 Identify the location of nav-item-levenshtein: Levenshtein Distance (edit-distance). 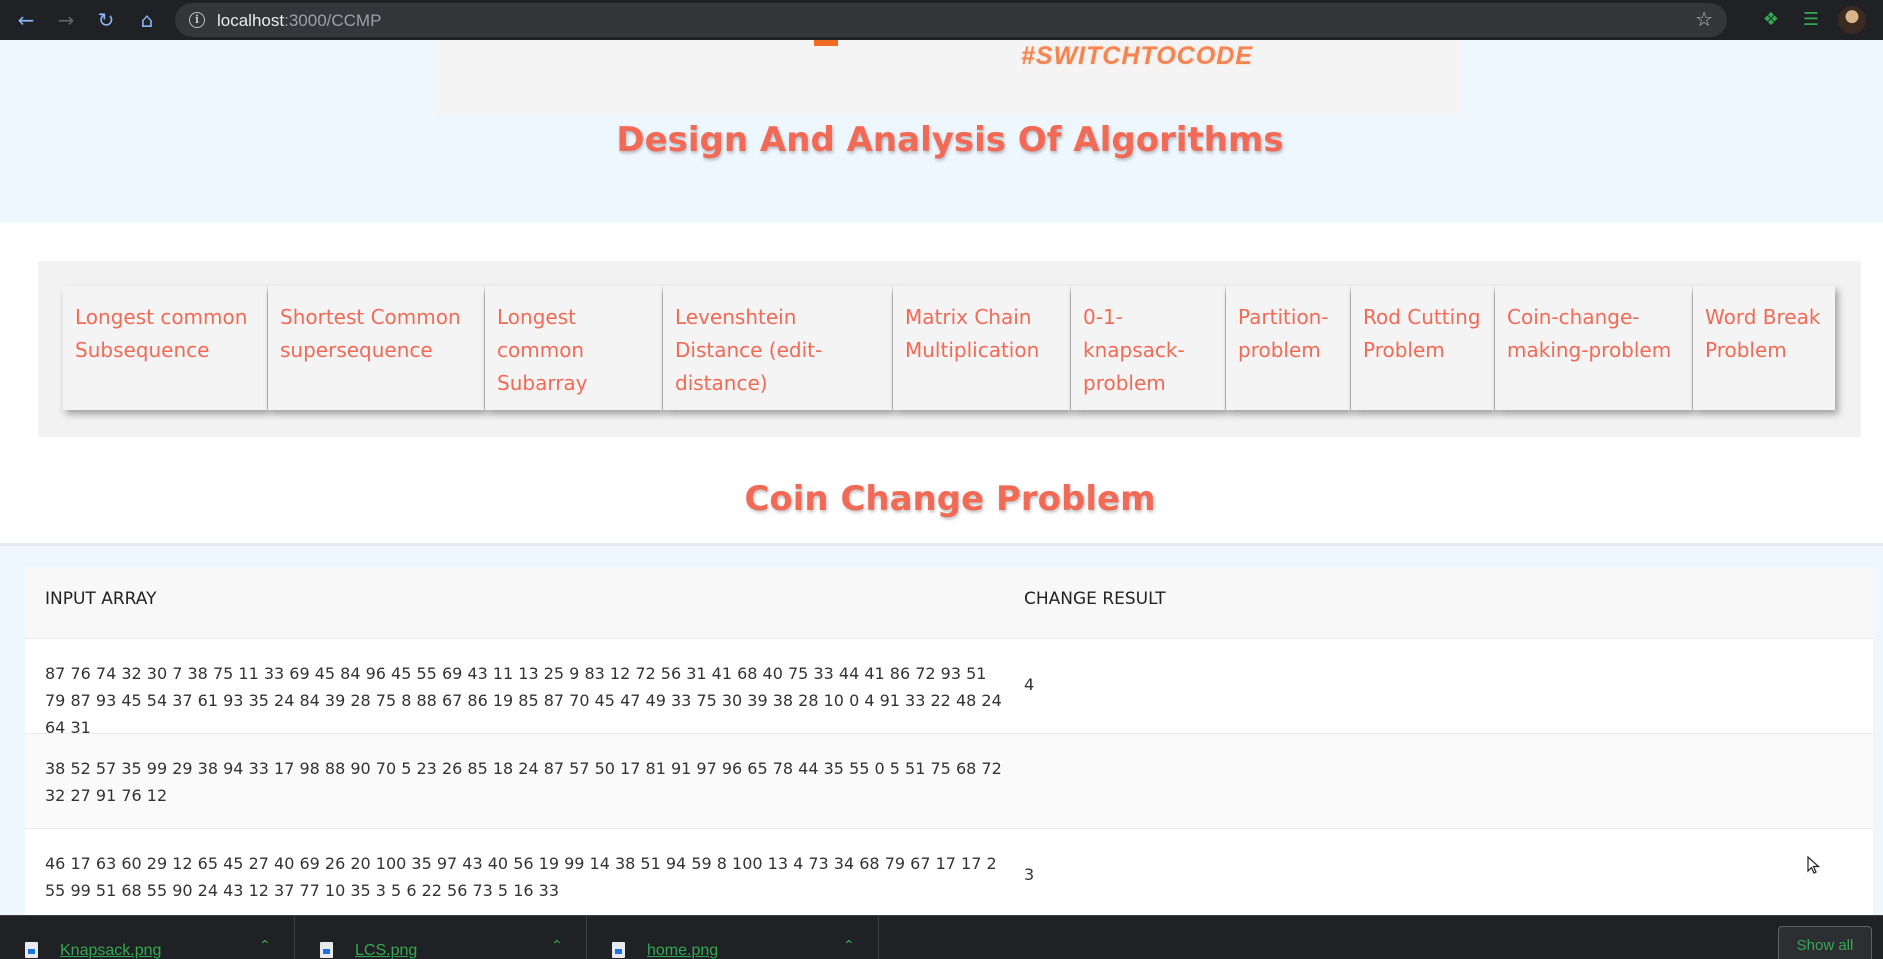
(777, 348).